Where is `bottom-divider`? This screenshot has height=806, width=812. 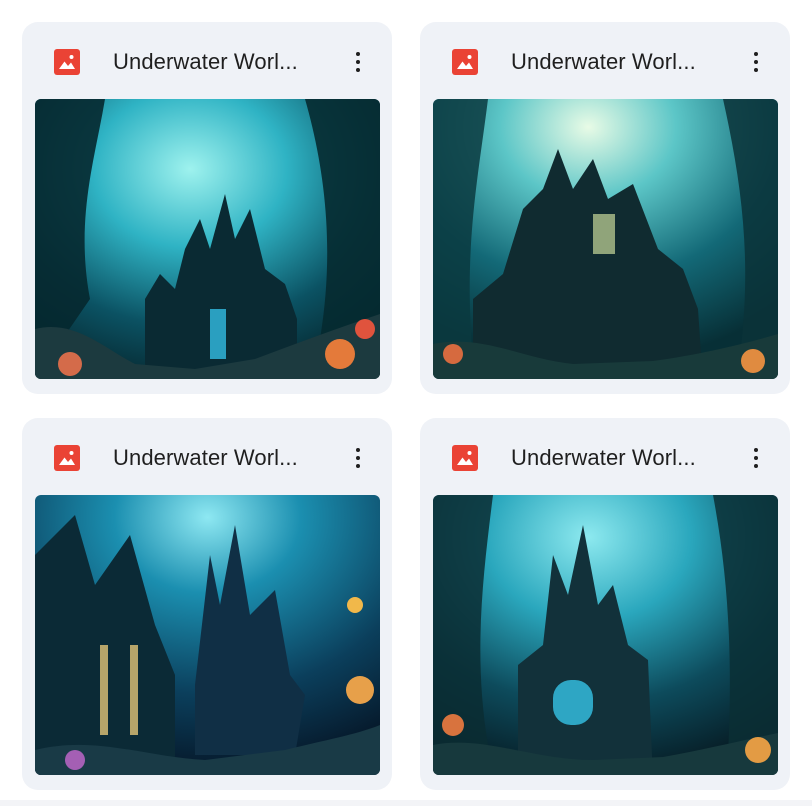
bottom-divider is located at coordinates (406, 803).